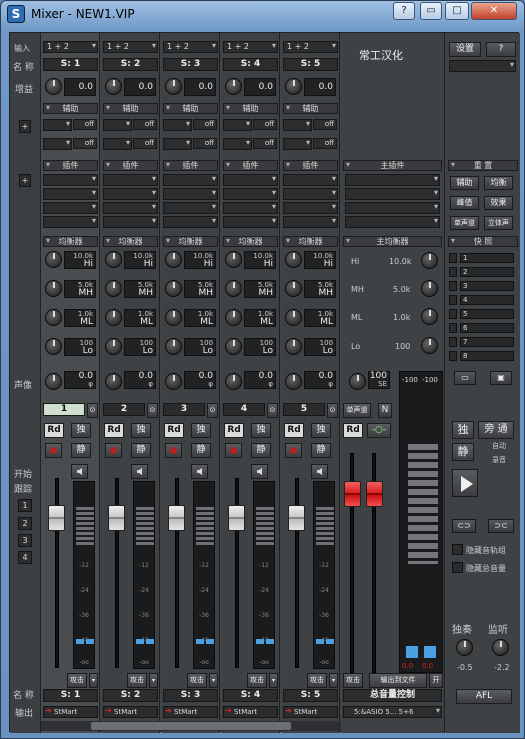 This screenshot has height=739, width=525. I want to click on minimize-button: ▭, so click(431, 11).